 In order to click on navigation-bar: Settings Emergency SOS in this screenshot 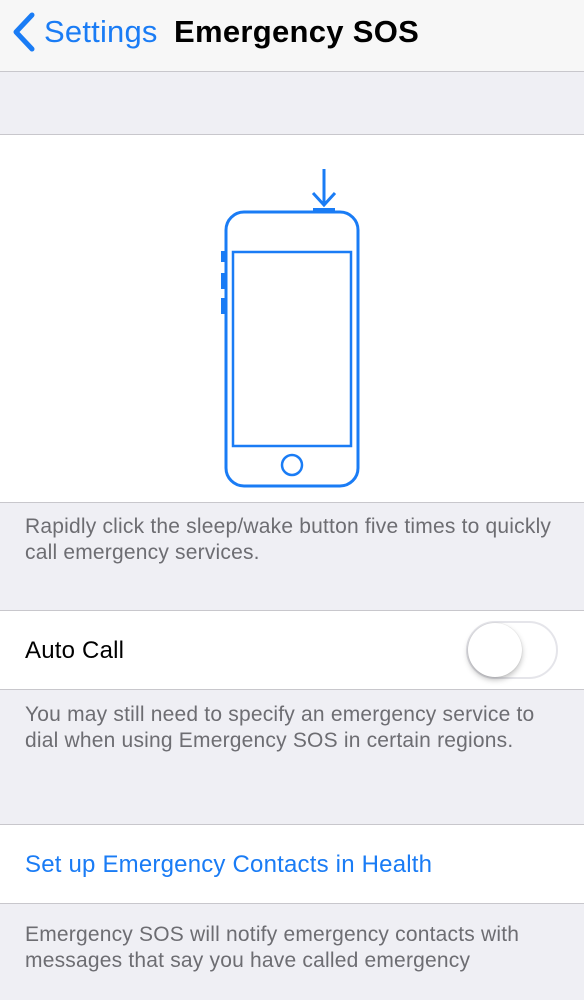, I will do `click(292, 36)`.